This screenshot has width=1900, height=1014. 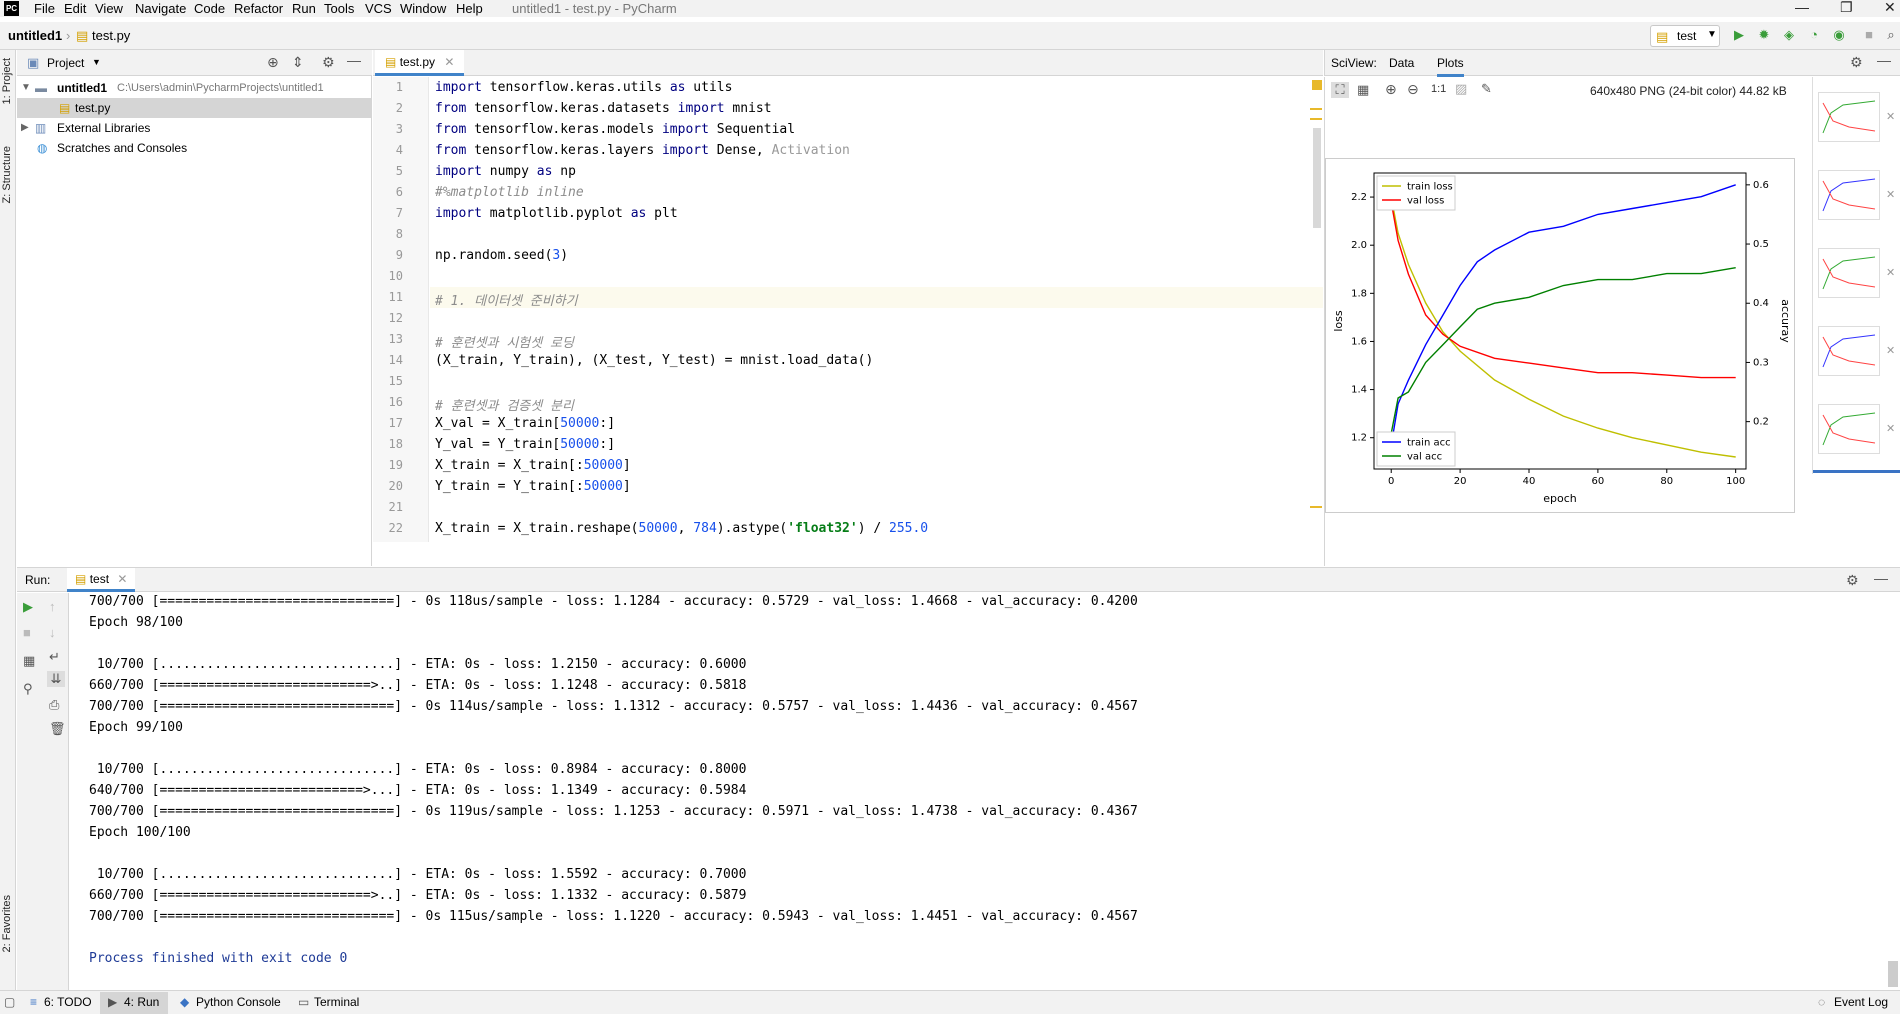 What do you see at coordinates (111, 35) in the screenshot?
I see `breadcrumb-file: test.py` at bounding box center [111, 35].